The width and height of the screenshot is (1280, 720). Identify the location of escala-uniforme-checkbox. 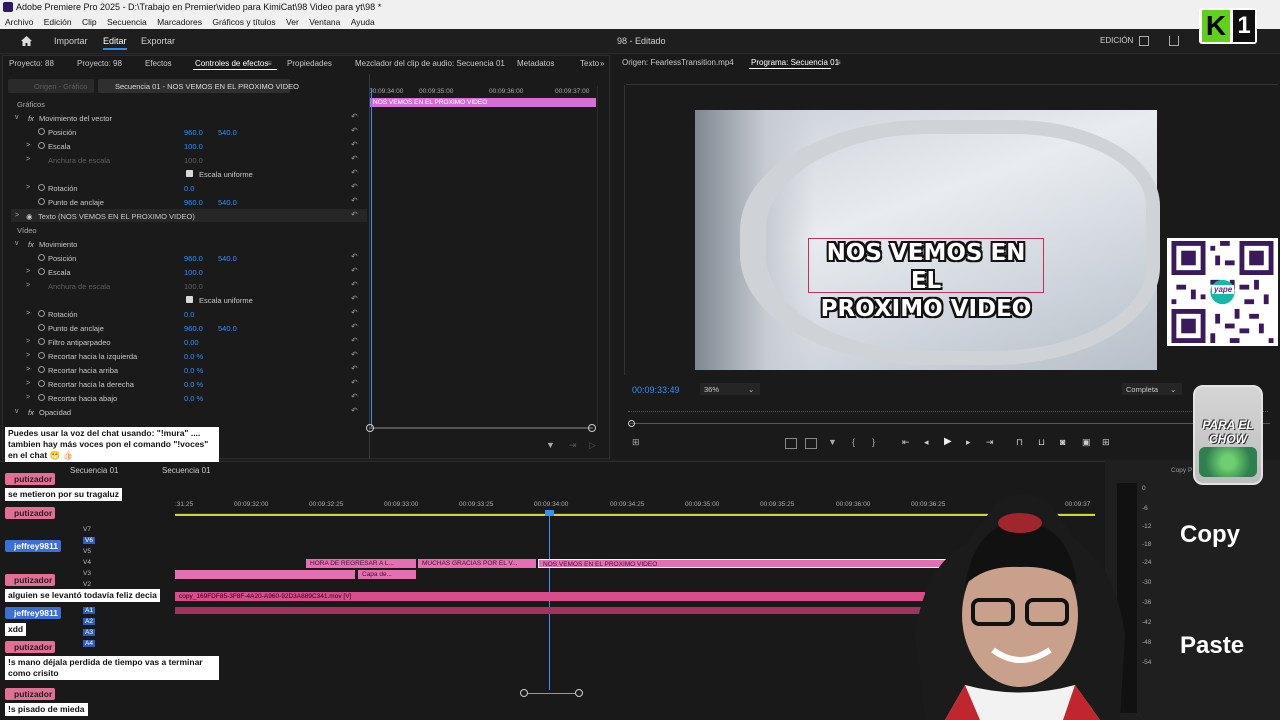
(189, 173).